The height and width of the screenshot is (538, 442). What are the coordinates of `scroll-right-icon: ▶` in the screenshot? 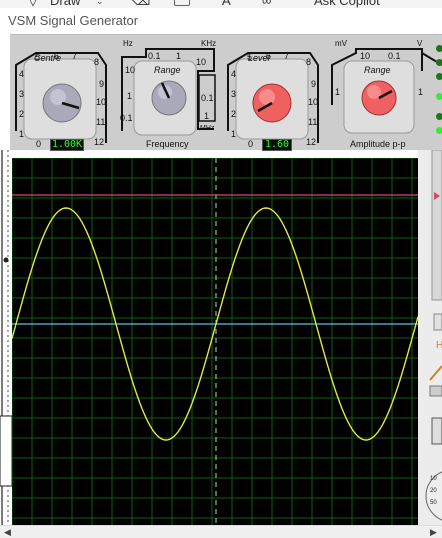 It's located at (433, 532).